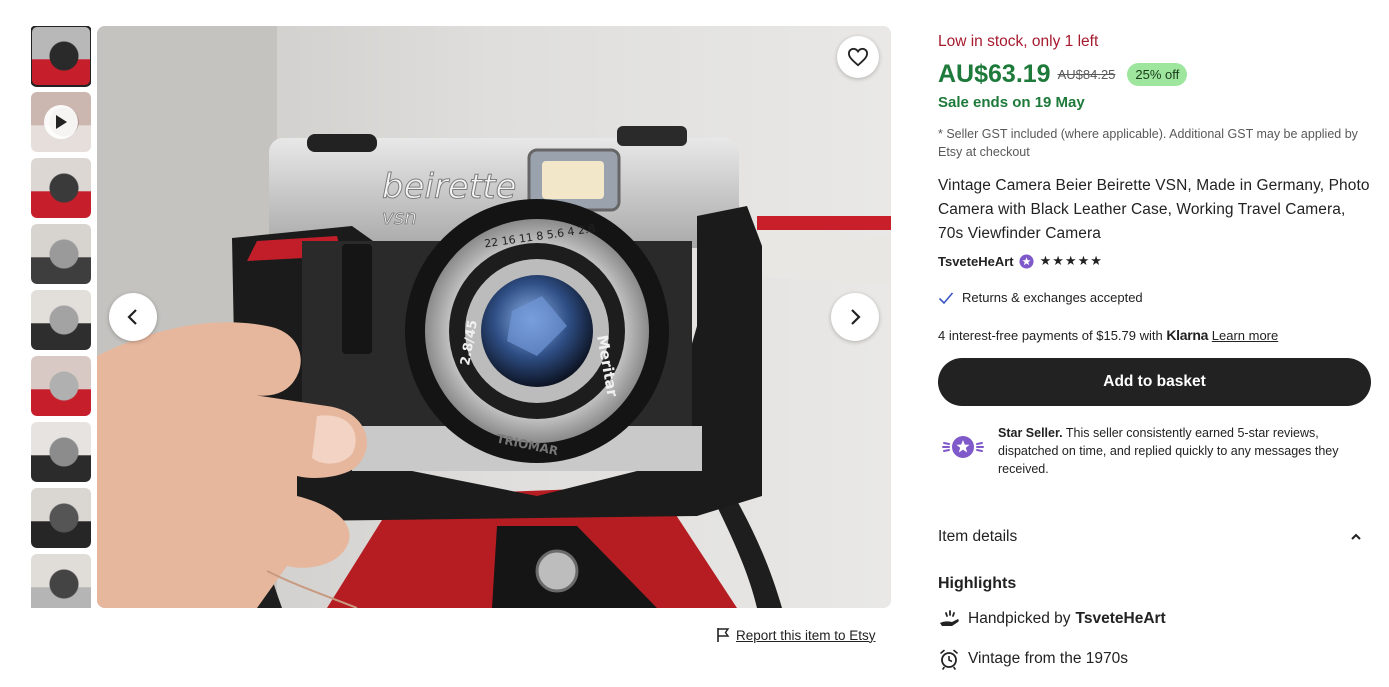  Describe the element at coordinates (1120, 618) in the screenshot. I see `handpicked-seller: TsveteHeArt` at that location.